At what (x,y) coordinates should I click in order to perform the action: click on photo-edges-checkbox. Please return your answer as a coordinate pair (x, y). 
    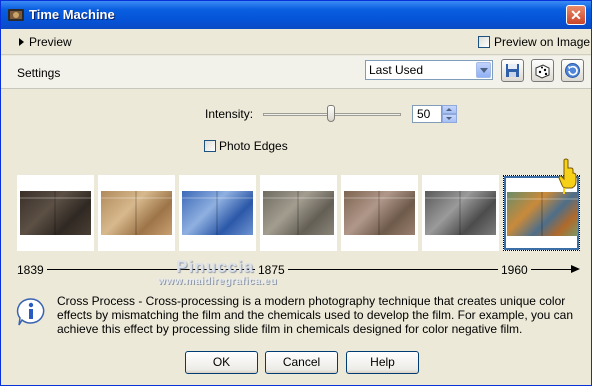
    Looking at the image, I should click on (210, 146).